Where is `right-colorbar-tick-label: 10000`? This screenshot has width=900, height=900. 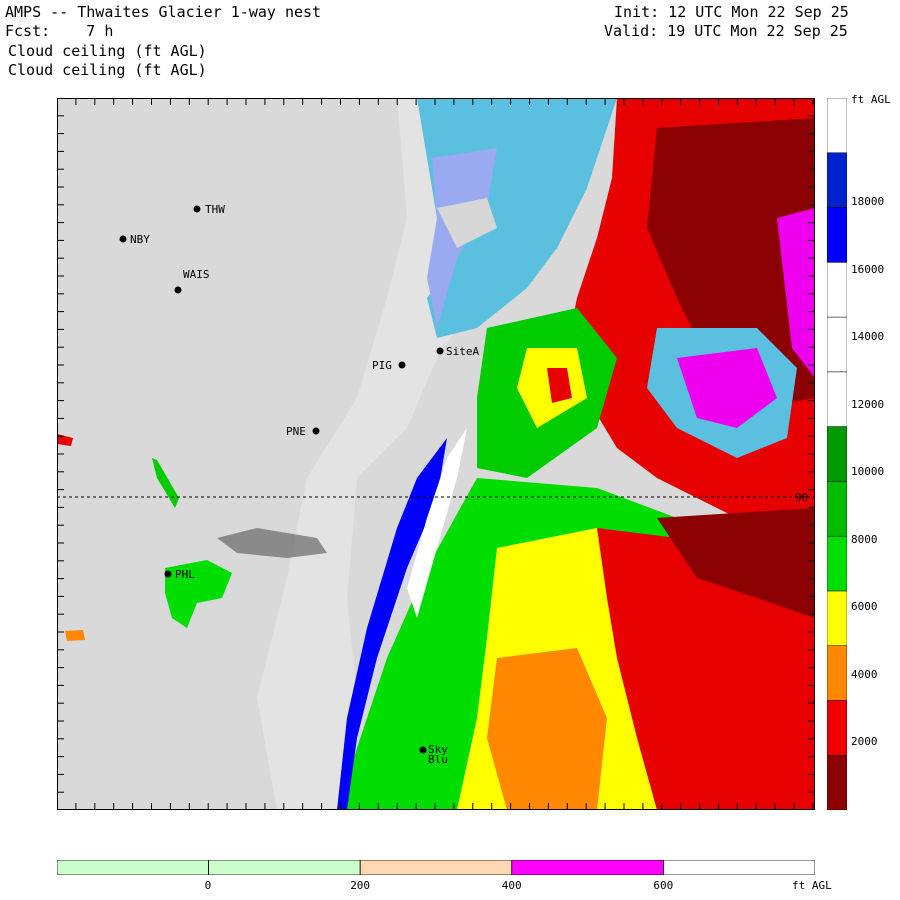 right-colorbar-tick-label: 10000 is located at coordinates (868, 471).